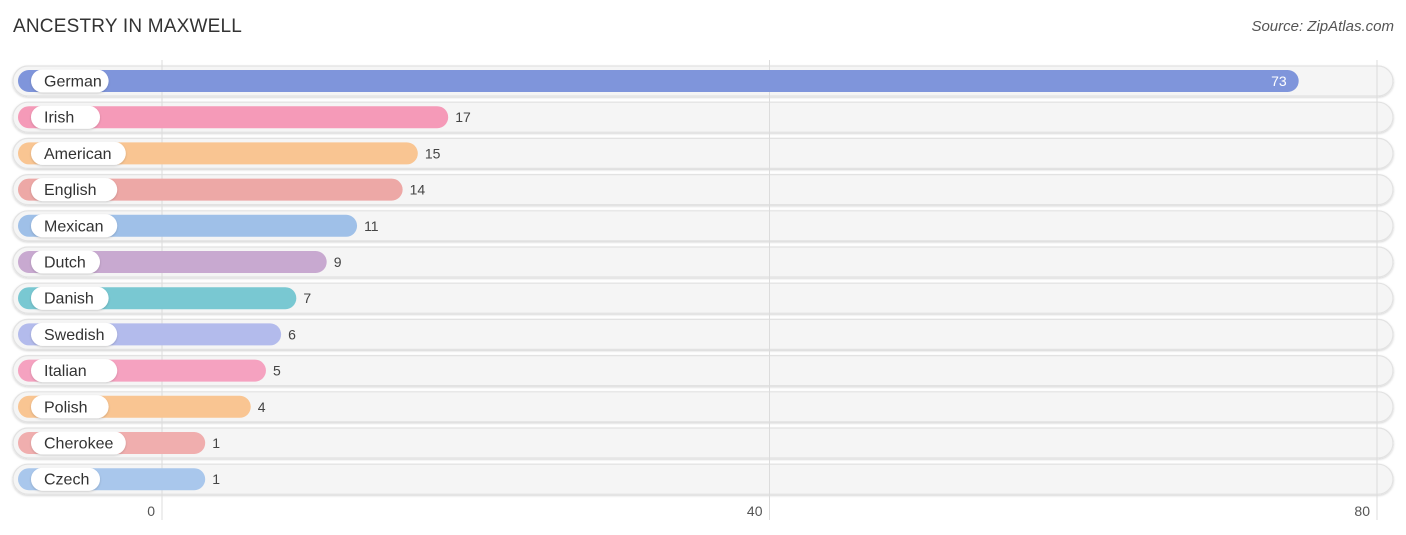 This screenshot has width=1406, height=535. Describe the element at coordinates (277, 371) in the screenshot. I see `value-label: 5` at that location.